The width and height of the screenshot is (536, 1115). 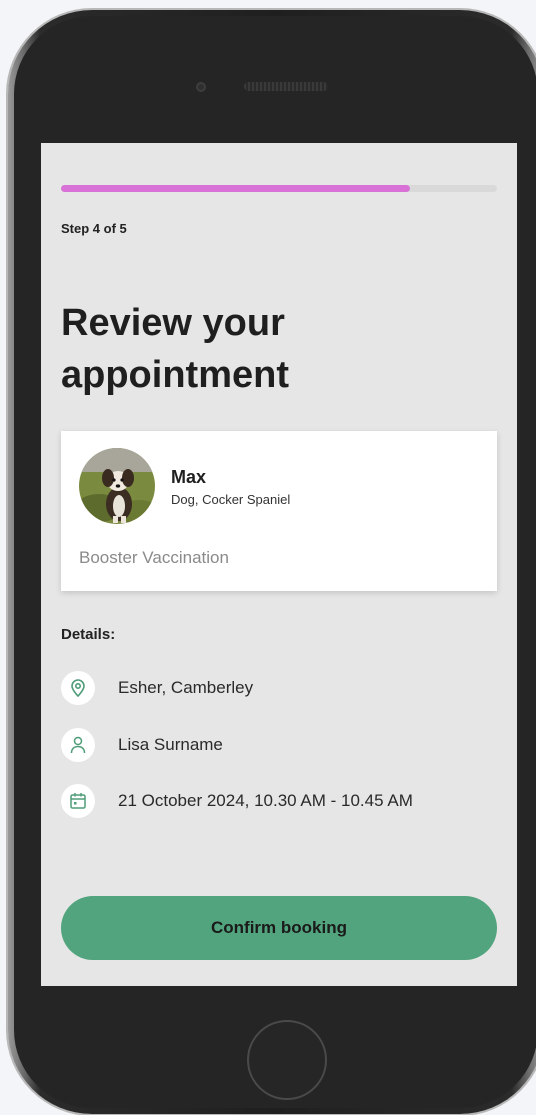 What do you see at coordinates (175, 349) in the screenshot?
I see `page-title: Review your appointment` at bounding box center [175, 349].